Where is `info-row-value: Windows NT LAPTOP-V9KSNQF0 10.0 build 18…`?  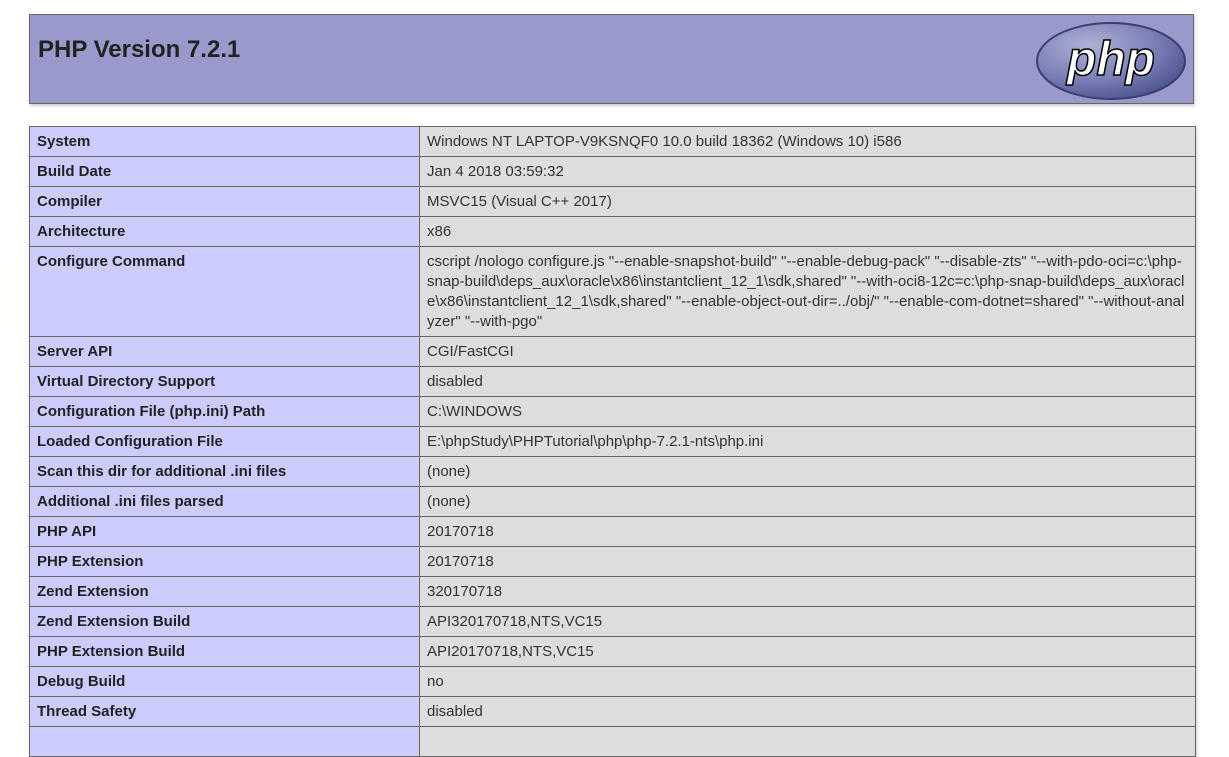
info-row-value: Windows NT LAPTOP-V9KSNQF0 10.0 build 18… is located at coordinates (807, 141).